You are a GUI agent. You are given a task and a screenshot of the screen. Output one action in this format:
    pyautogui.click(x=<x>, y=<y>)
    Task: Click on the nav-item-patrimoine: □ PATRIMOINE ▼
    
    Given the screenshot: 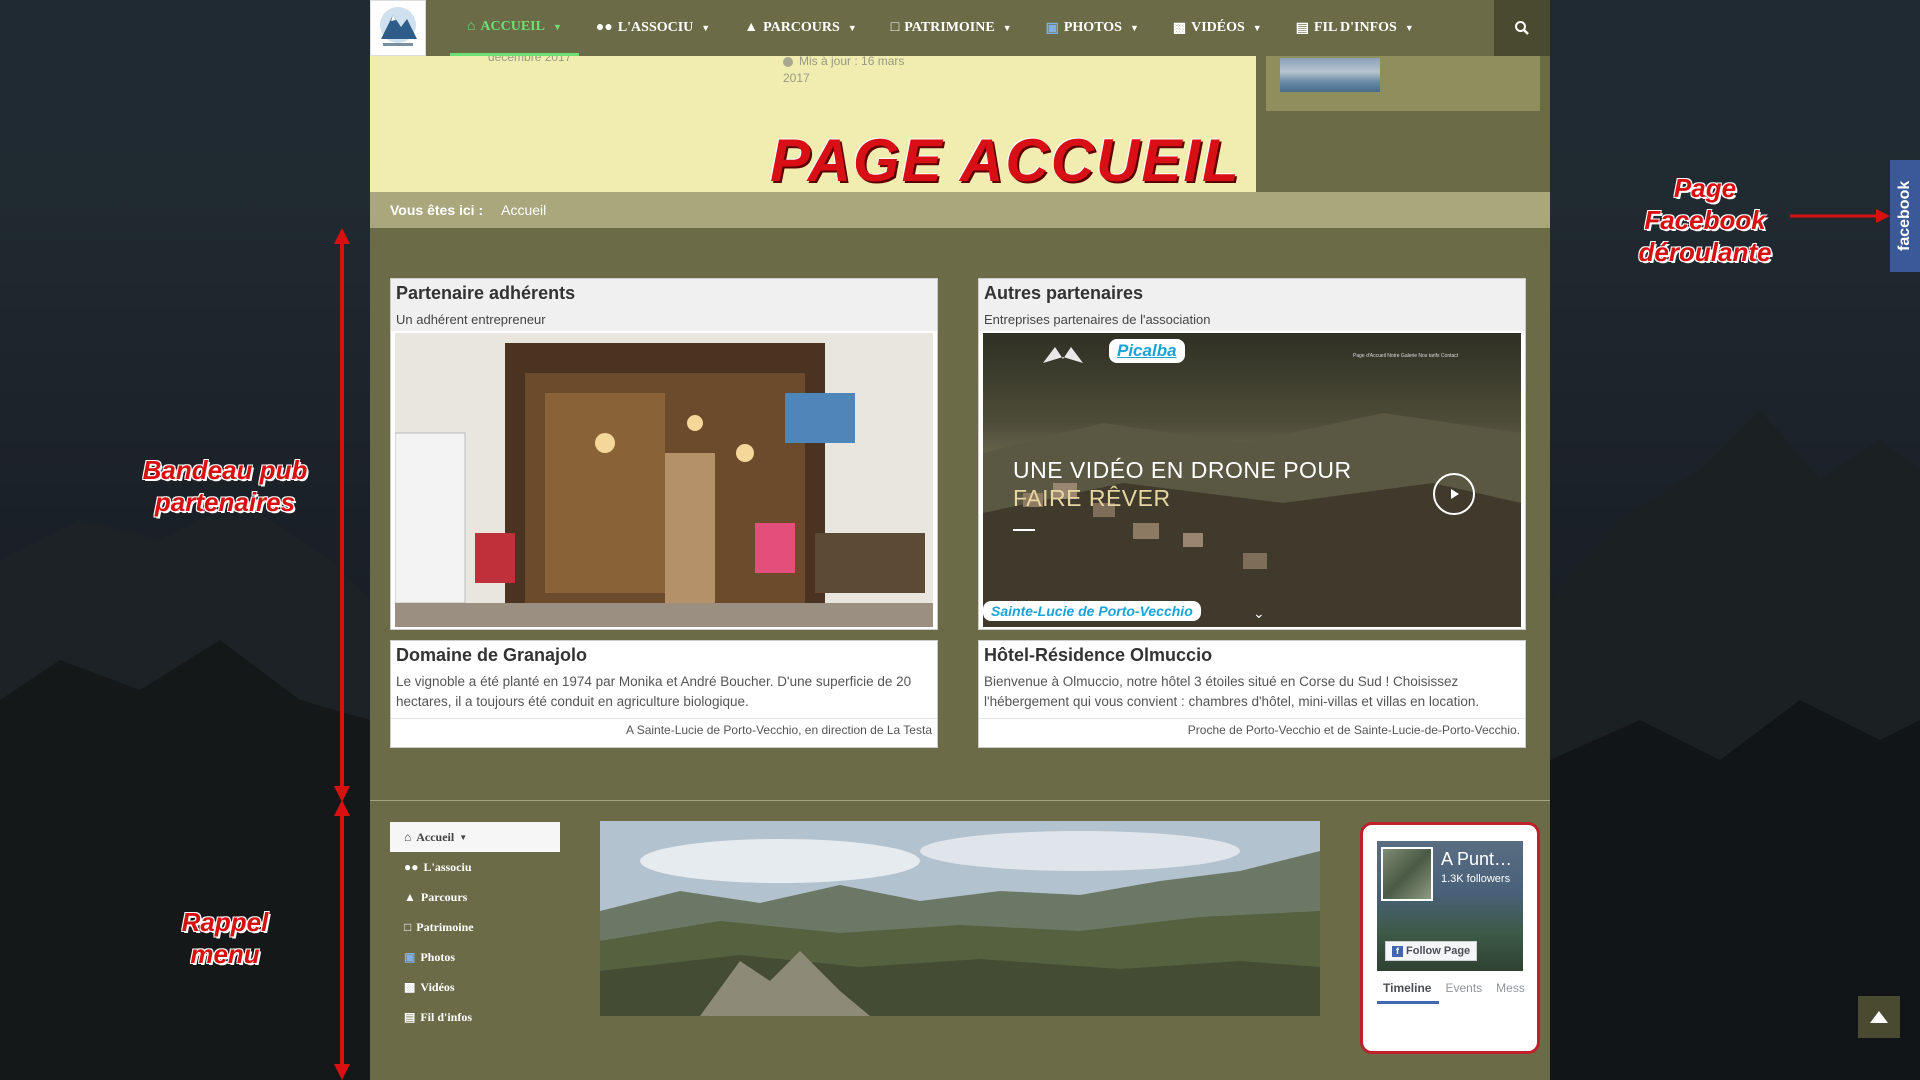 What is the action you would take?
    pyautogui.click(x=951, y=28)
    